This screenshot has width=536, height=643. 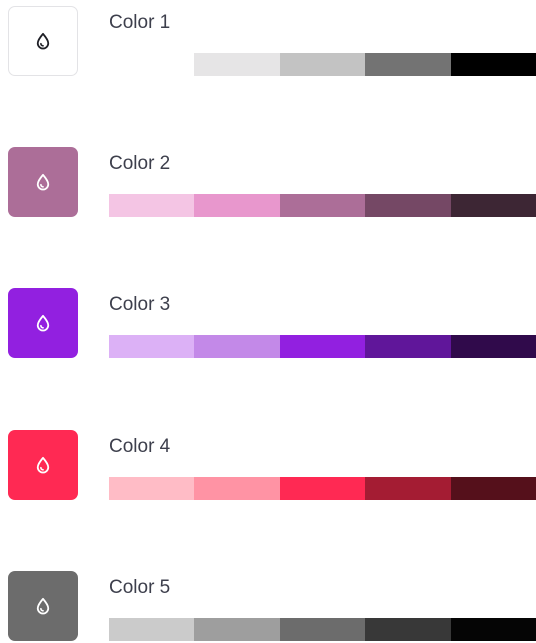 I want to click on color-label: Color 4, so click(x=140, y=446).